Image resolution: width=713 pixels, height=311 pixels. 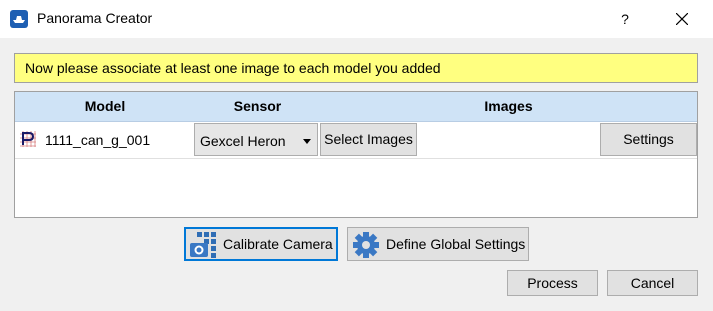 What do you see at coordinates (625, 19) in the screenshot?
I see `help-button: ?` at bounding box center [625, 19].